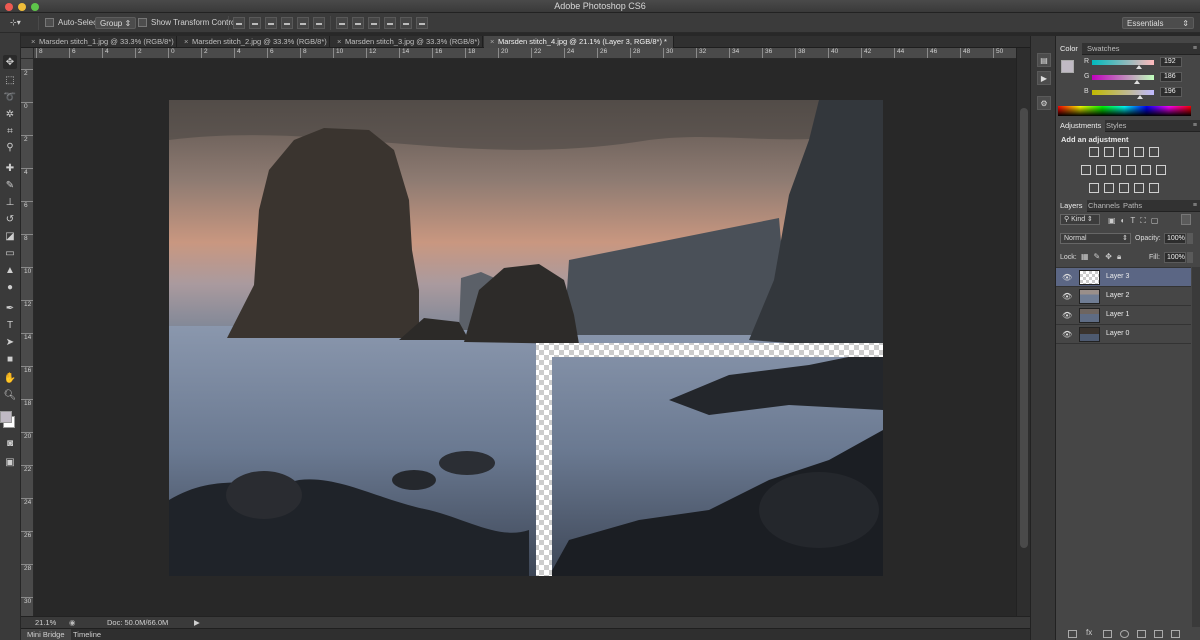 Image resolution: width=1200 pixels, height=640 pixels. What do you see at coordinates (1044, 60) in the screenshot?
I see `history-panel-icon: ▤` at bounding box center [1044, 60].